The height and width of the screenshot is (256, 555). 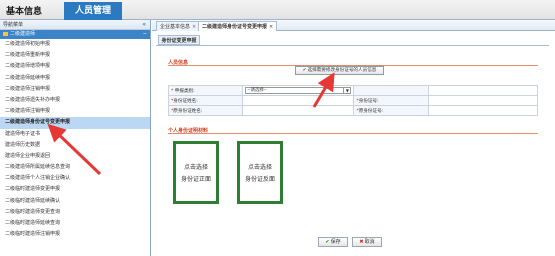 What do you see at coordinates (75, 123) in the screenshot?
I see `sidebar-item: 二级建造师身份证号变更申报` at bounding box center [75, 123].